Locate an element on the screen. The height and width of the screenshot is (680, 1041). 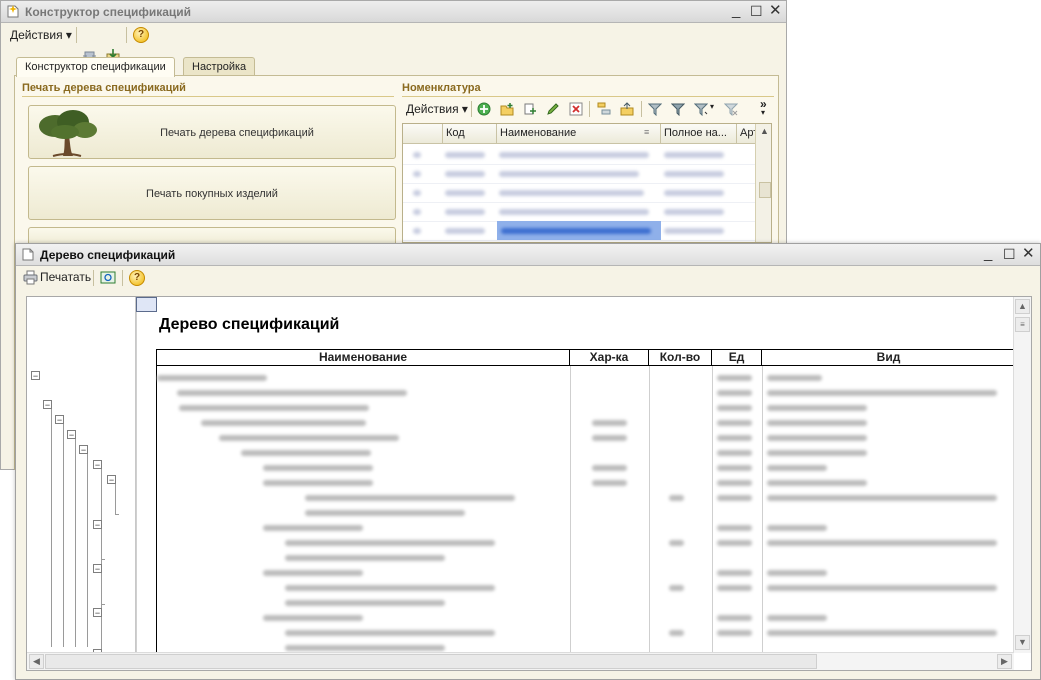
nomenclature-toolbar: Действия ▾ ▾ » ▾ is located at coordinates (588, 108).